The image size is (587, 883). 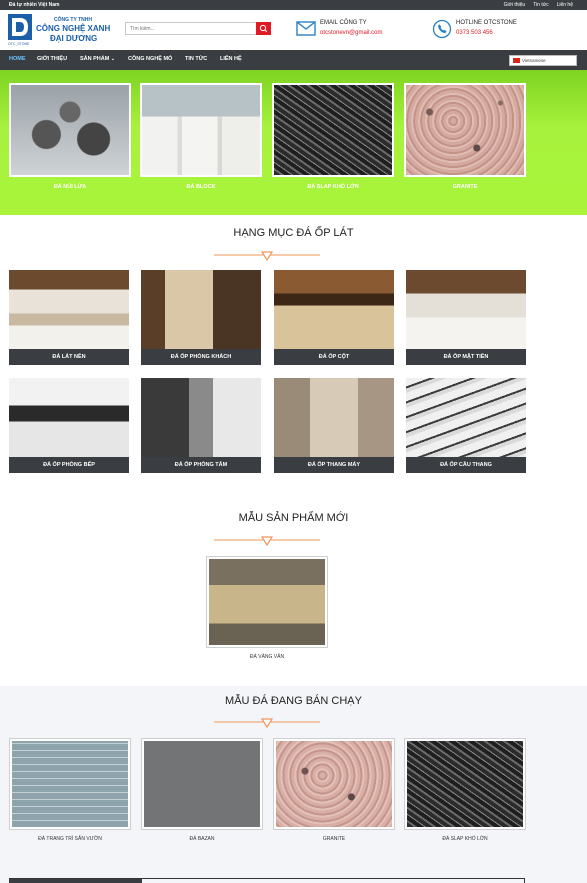 I want to click on cladding-label: ĐÁ ỐP CỘT, so click(x=334, y=357).